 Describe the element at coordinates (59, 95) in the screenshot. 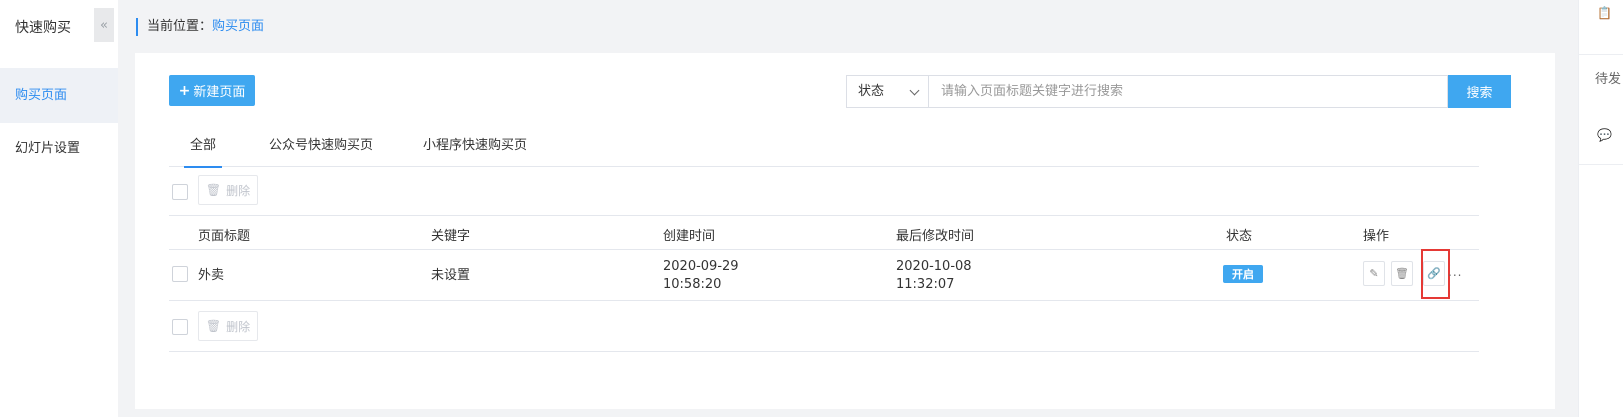

I see `sidebar-item-purchase-page: 购买页面` at that location.